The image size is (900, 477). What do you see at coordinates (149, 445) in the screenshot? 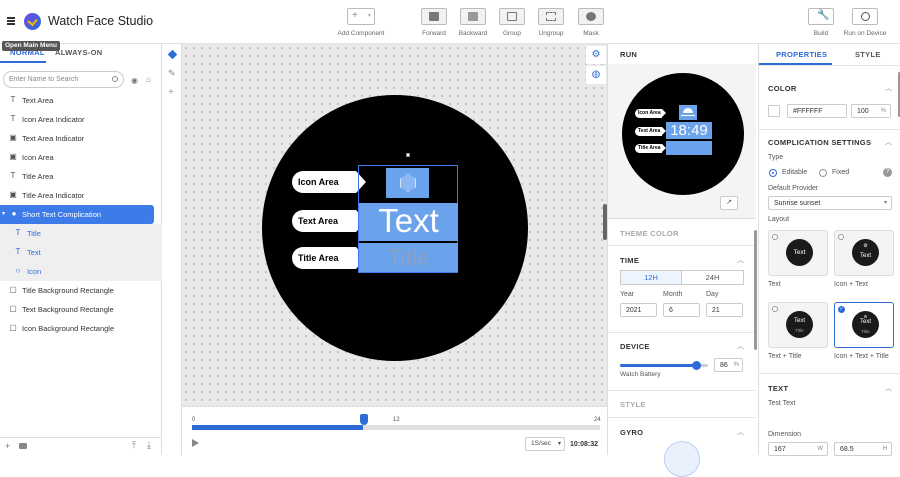
I see `move-down-icon: ⤓` at bounding box center [149, 445].